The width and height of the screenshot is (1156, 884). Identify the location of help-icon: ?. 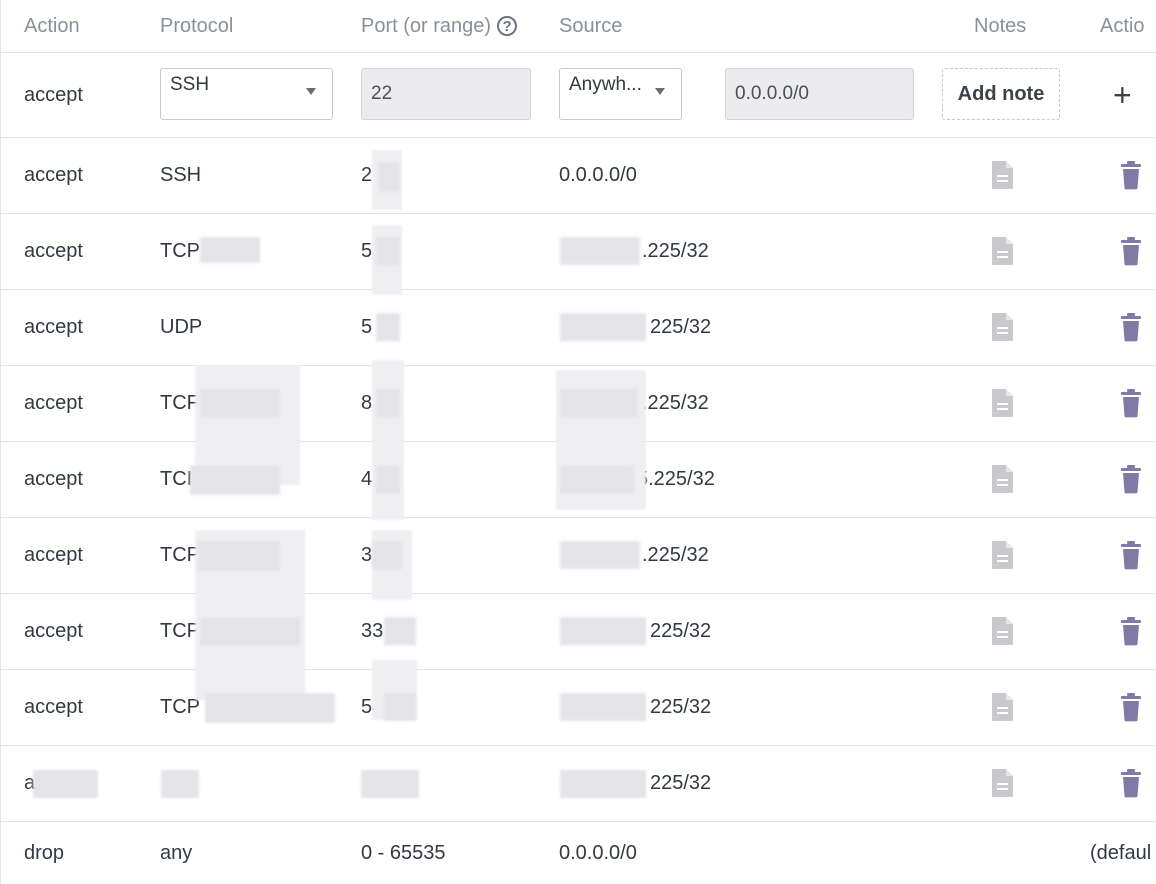
(507, 26).